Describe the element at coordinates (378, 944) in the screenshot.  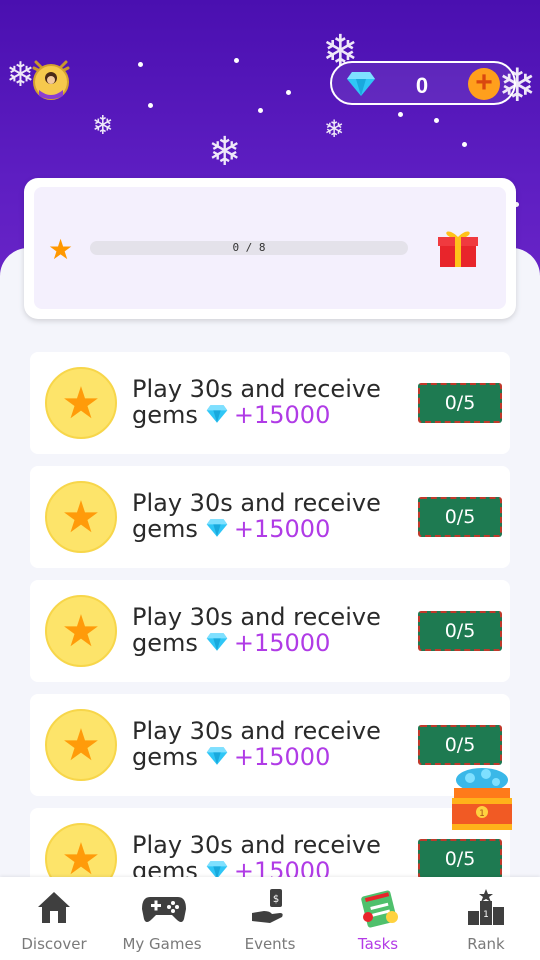
I see `nav-label: Tasks` at that location.